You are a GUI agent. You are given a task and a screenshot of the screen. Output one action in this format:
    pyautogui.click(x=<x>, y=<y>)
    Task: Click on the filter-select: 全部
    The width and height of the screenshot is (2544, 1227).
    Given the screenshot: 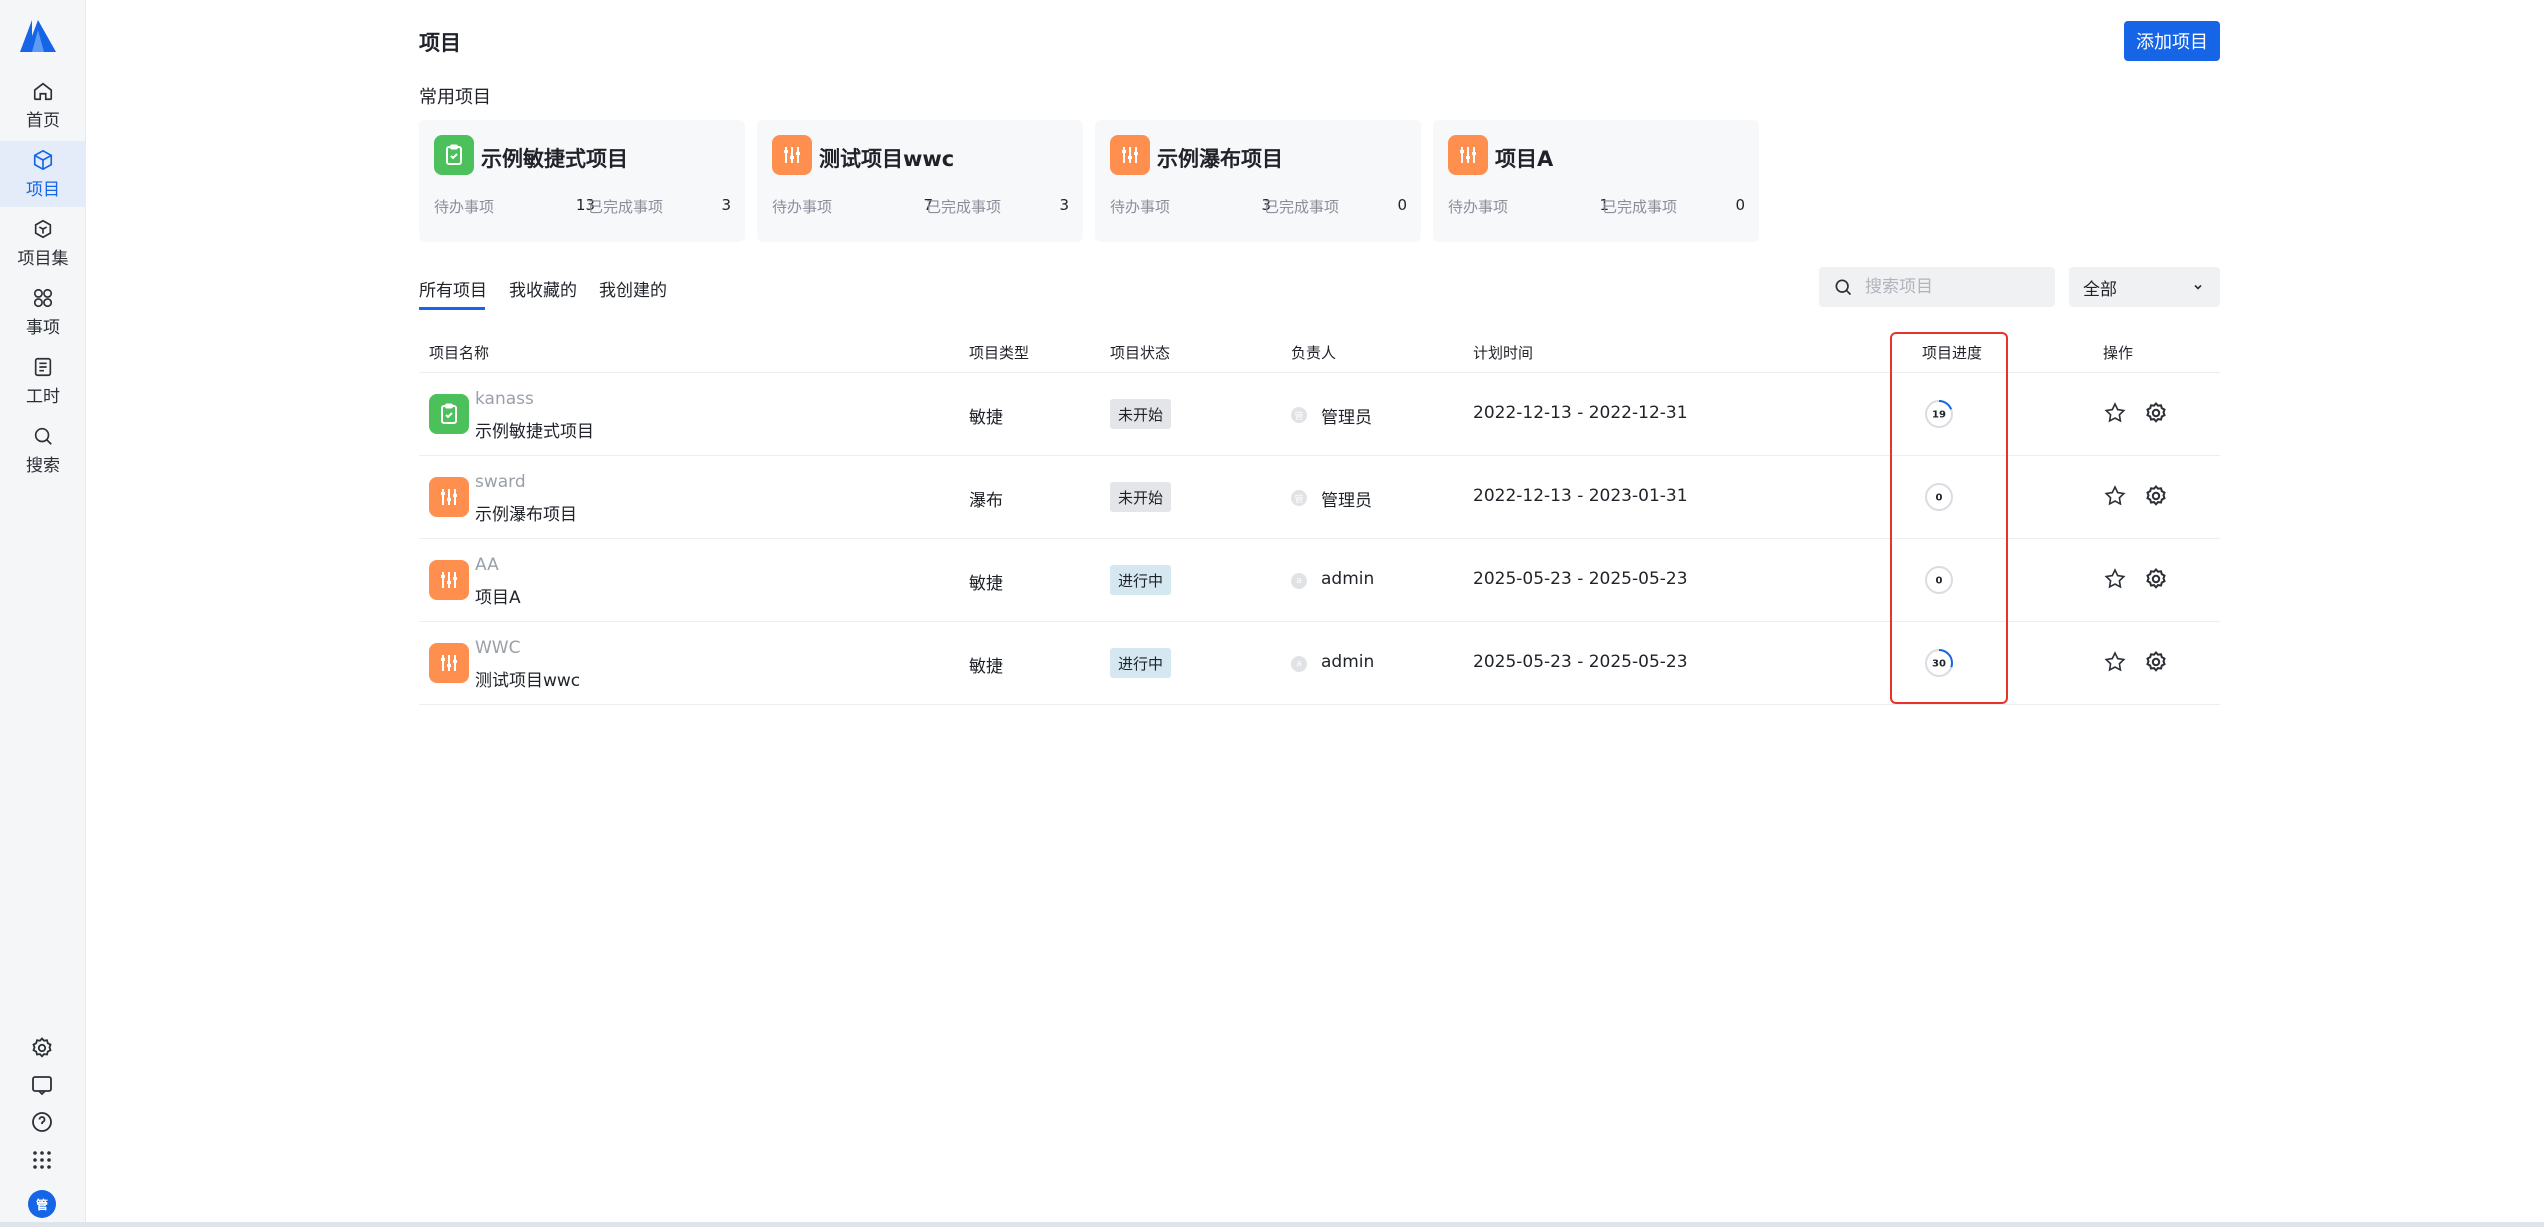 What is the action you would take?
    pyautogui.click(x=2144, y=287)
    